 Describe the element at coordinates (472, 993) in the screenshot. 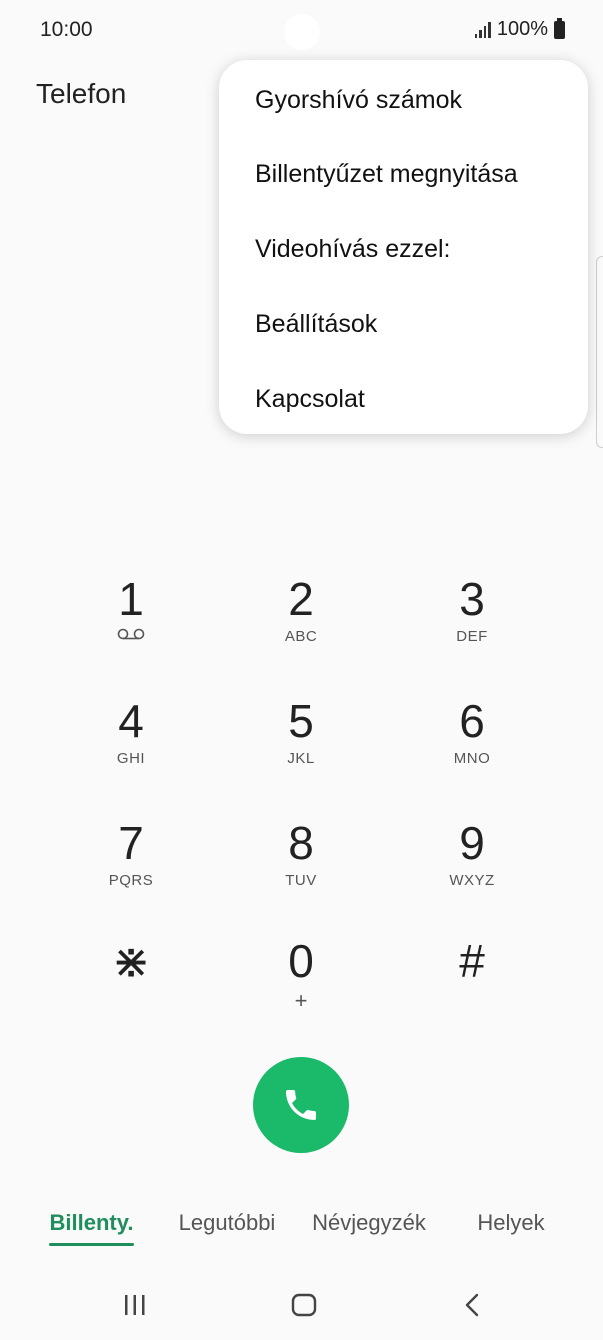

I see `key-hash: #` at that location.